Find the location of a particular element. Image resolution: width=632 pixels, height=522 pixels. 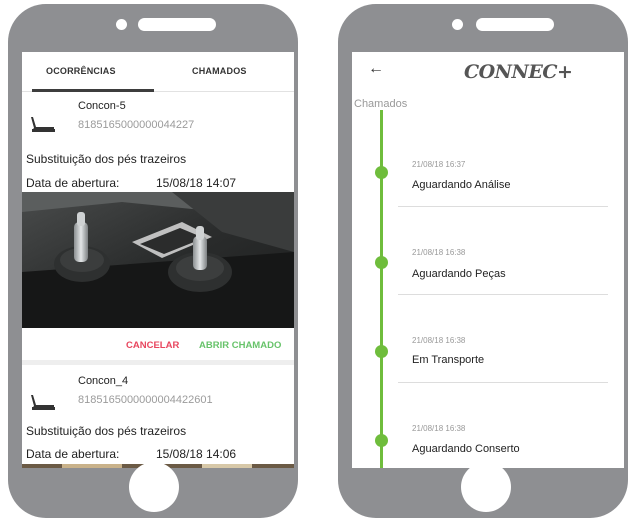

device-name: Concon-5 is located at coordinates (102, 106).